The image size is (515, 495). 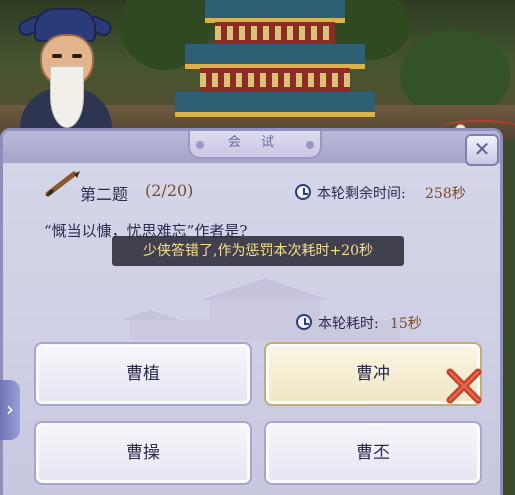 I want to click on used-time-label: 本轮耗时:, so click(x=348, y=324).